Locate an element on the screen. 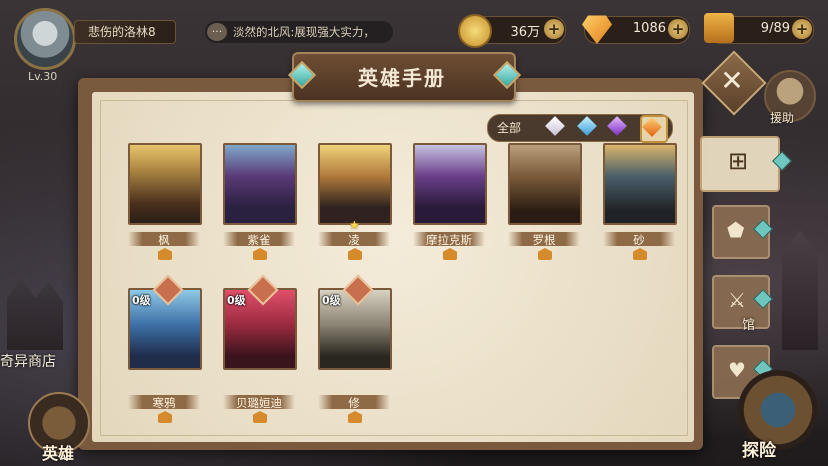 Image resolution: width=828 pixels, height=466 pixels. shield-icon: ⬟ is located at coordinates (736, 230).